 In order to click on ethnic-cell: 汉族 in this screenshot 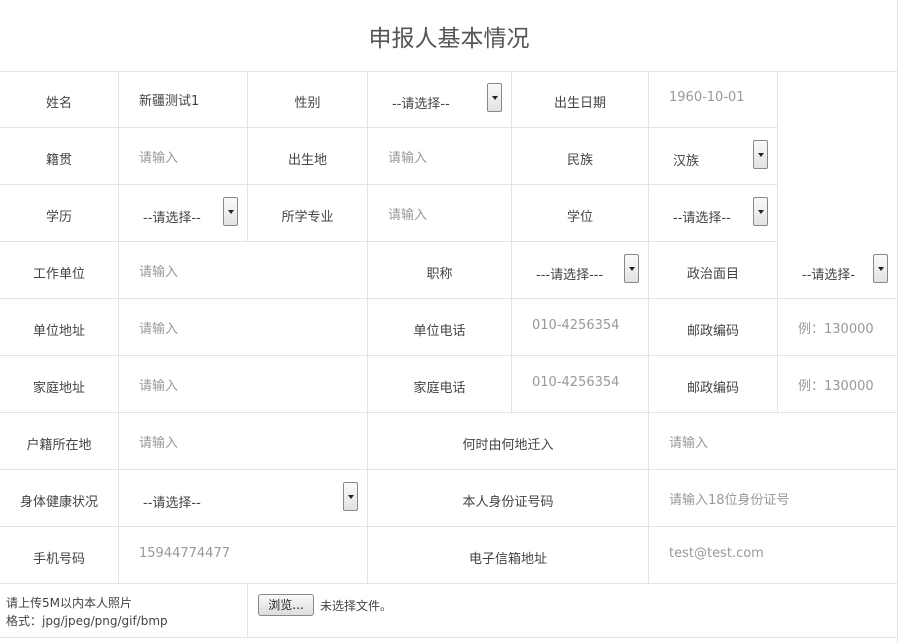, I will do `click(713, 156)`.